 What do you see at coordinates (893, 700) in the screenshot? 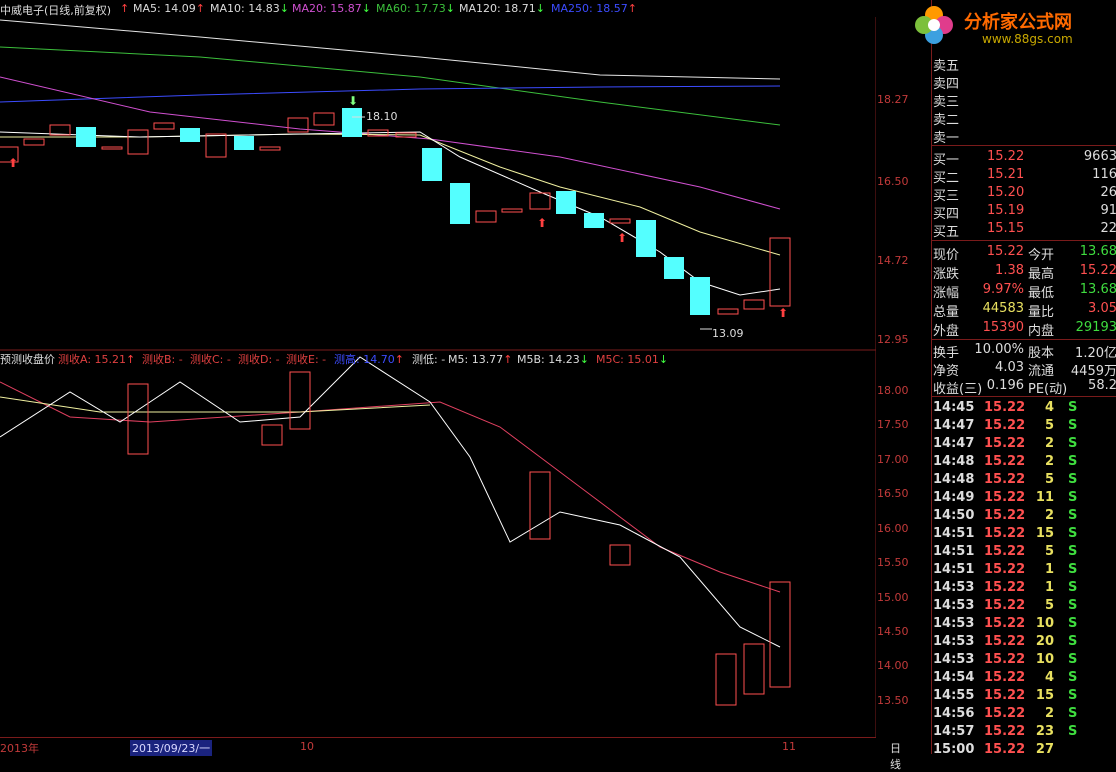
I see `indicator-tick: 13.50` at bounding box center [893, 700].